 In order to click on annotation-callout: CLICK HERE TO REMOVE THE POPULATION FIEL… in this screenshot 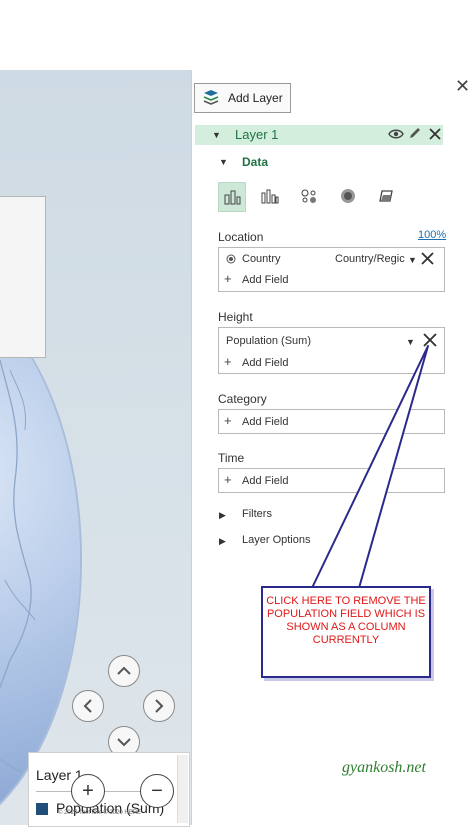, I will do `click(346, 632)`.